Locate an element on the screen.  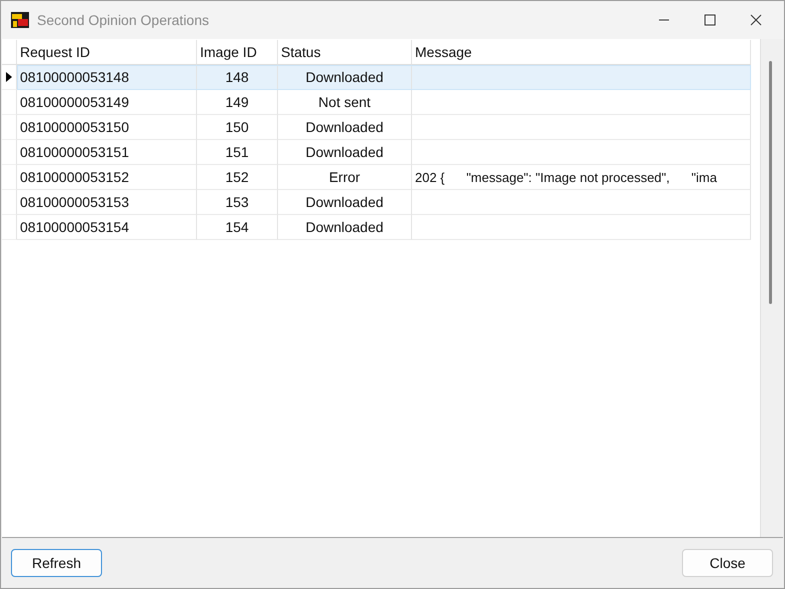
table-cell: 152 is located at coordinates (237, 177).